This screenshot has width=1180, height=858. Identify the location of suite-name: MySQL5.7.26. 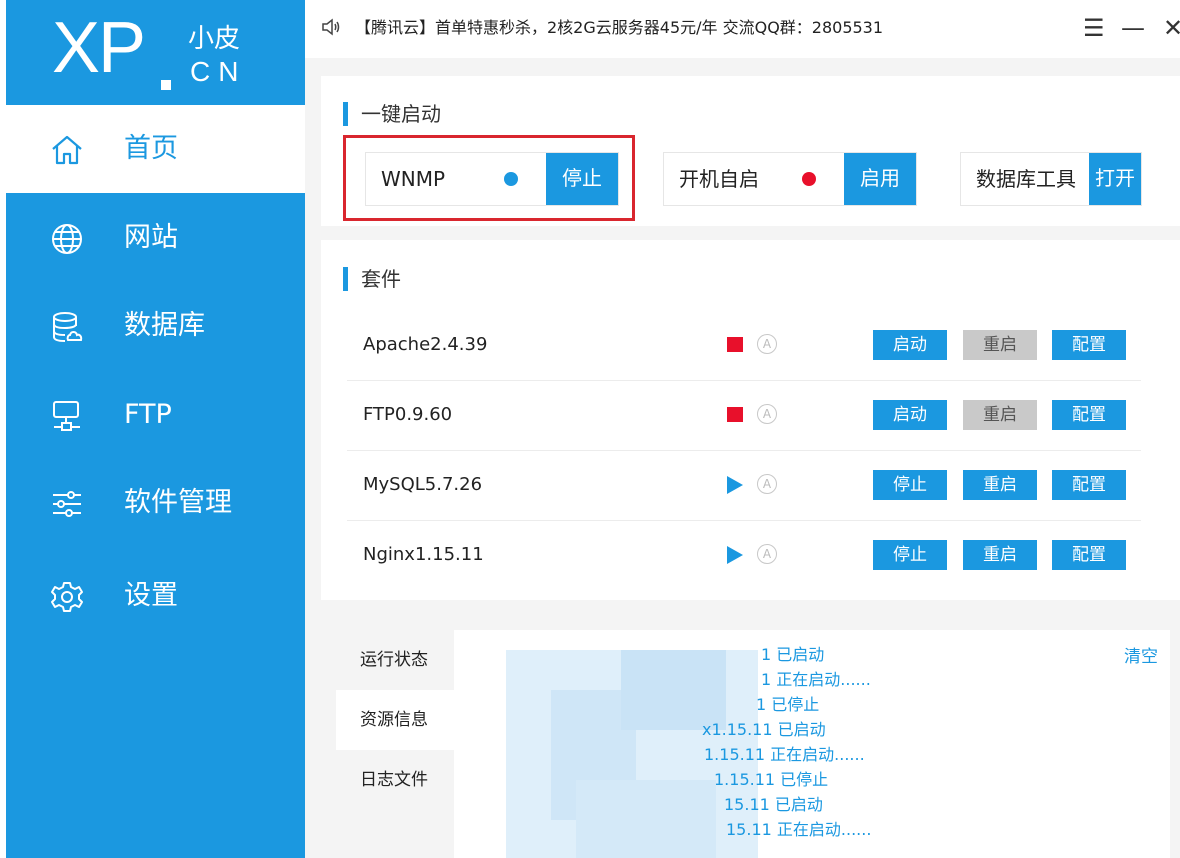
(423, 484).